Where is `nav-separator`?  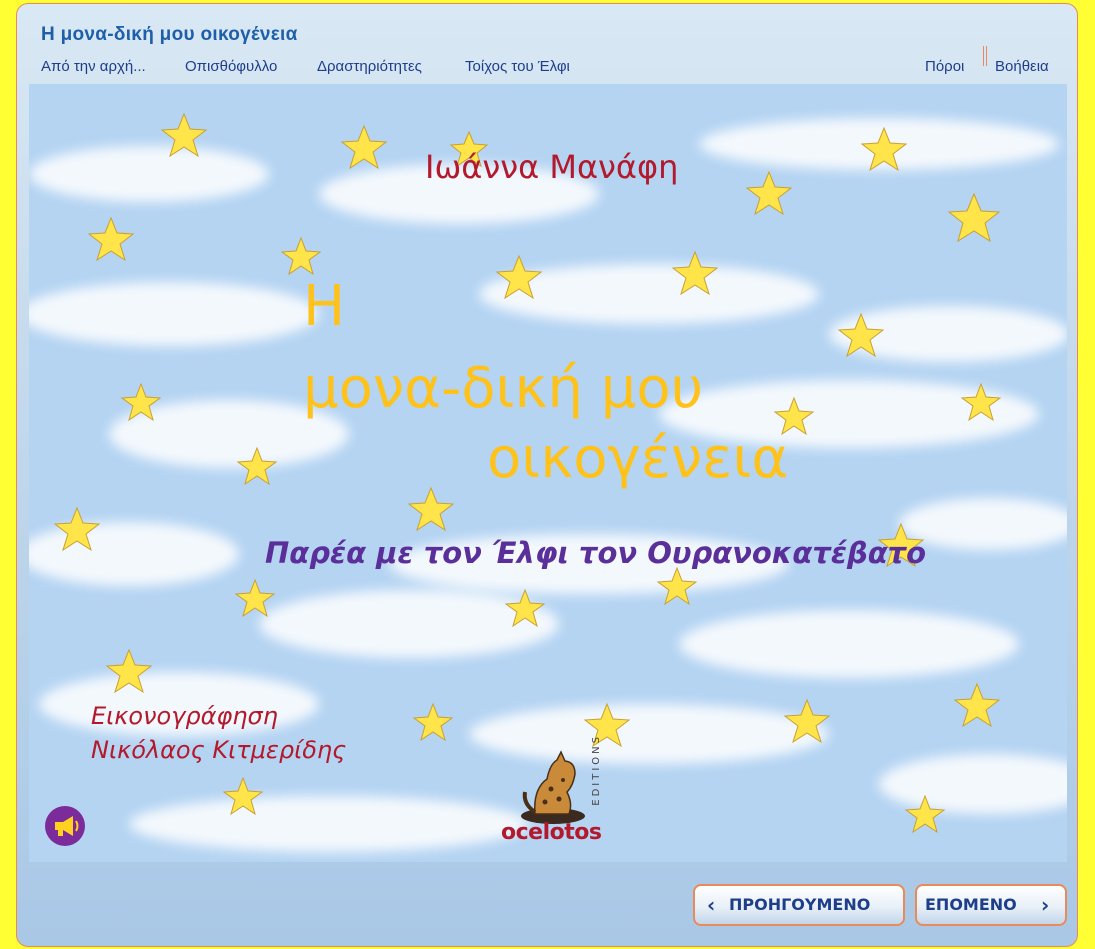 nav-separator is located at coordinates (985, 56).